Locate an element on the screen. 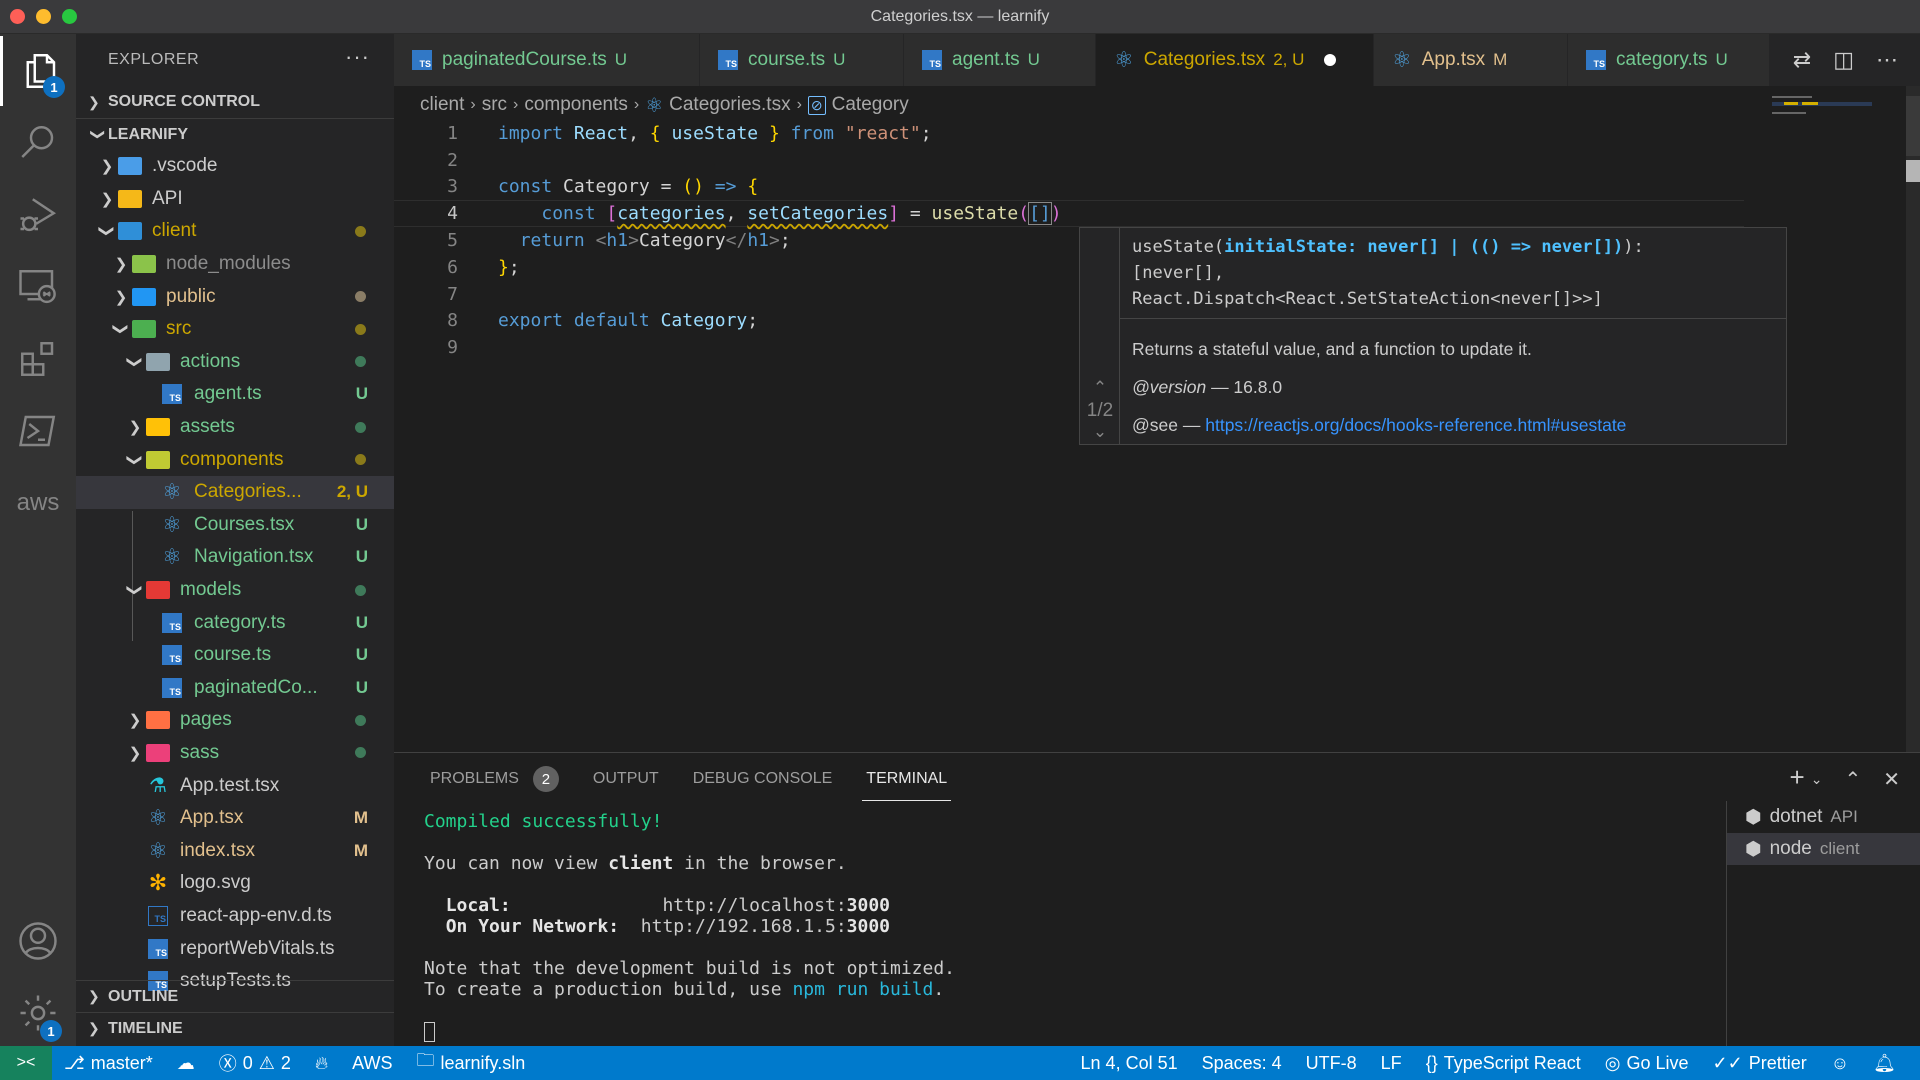  tree-item-app-tsx: ⚛ App.tsx M is located at coordinates (235, 818).